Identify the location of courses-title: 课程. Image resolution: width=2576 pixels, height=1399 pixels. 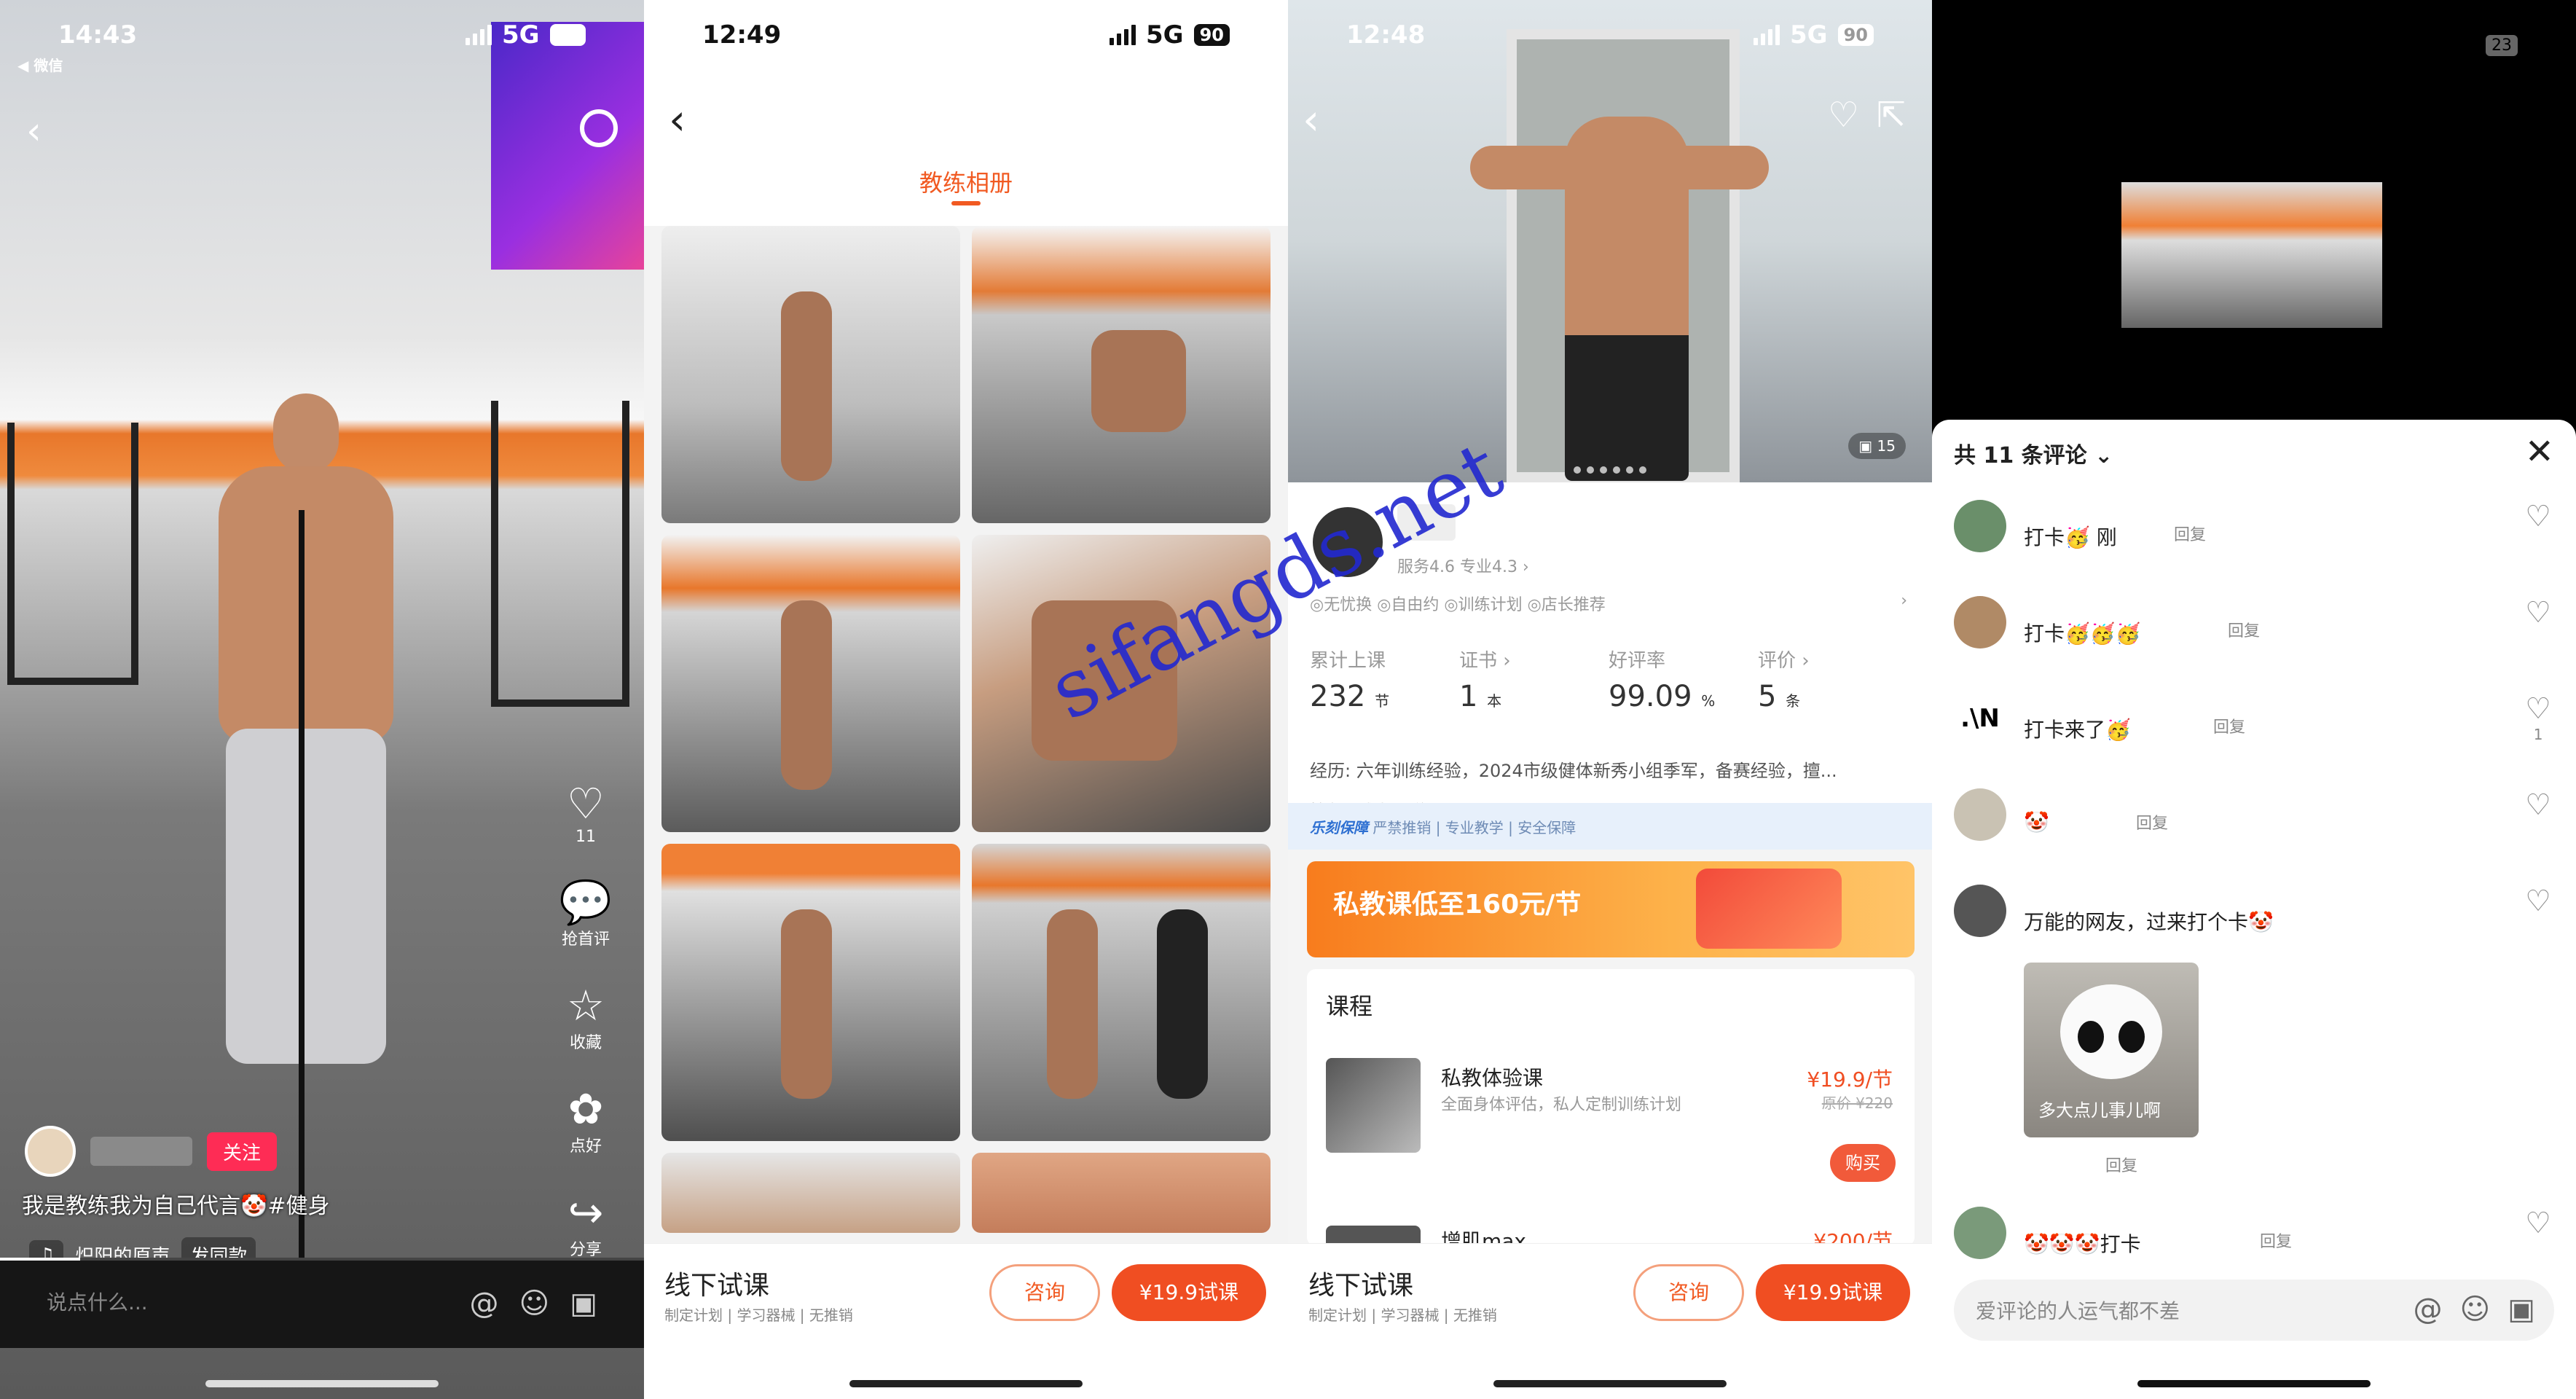
(1349, 1006).